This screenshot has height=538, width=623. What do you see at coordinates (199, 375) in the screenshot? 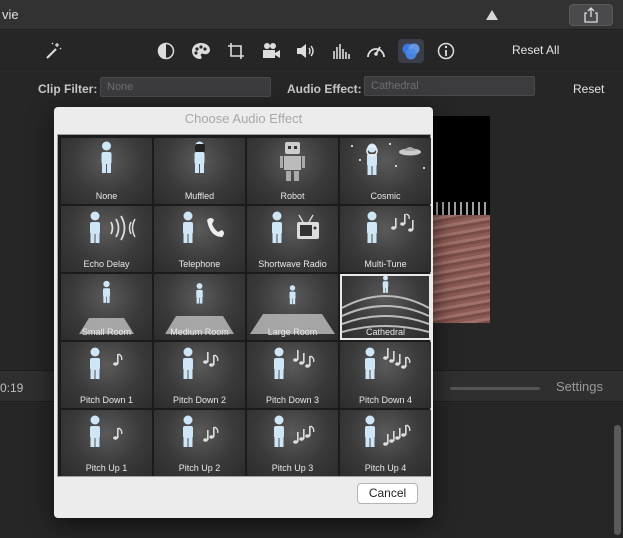
I see `effect-tile-pitch-down-2: Pitch Down 2` at bounding box center [199, 375].